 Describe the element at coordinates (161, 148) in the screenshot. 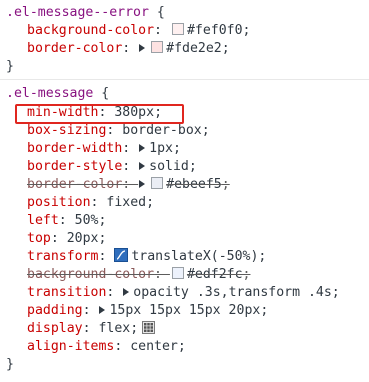

I see `property-value: 1px` at that location.